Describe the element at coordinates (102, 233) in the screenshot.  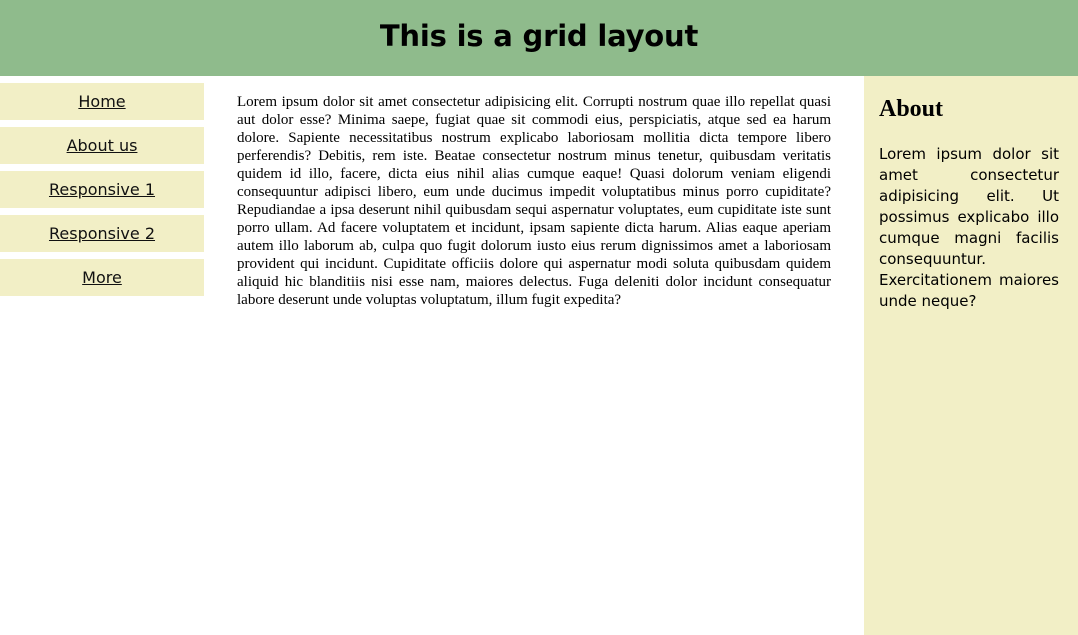
I see `nav-item-responsive-2: Responsive 2` at that location.